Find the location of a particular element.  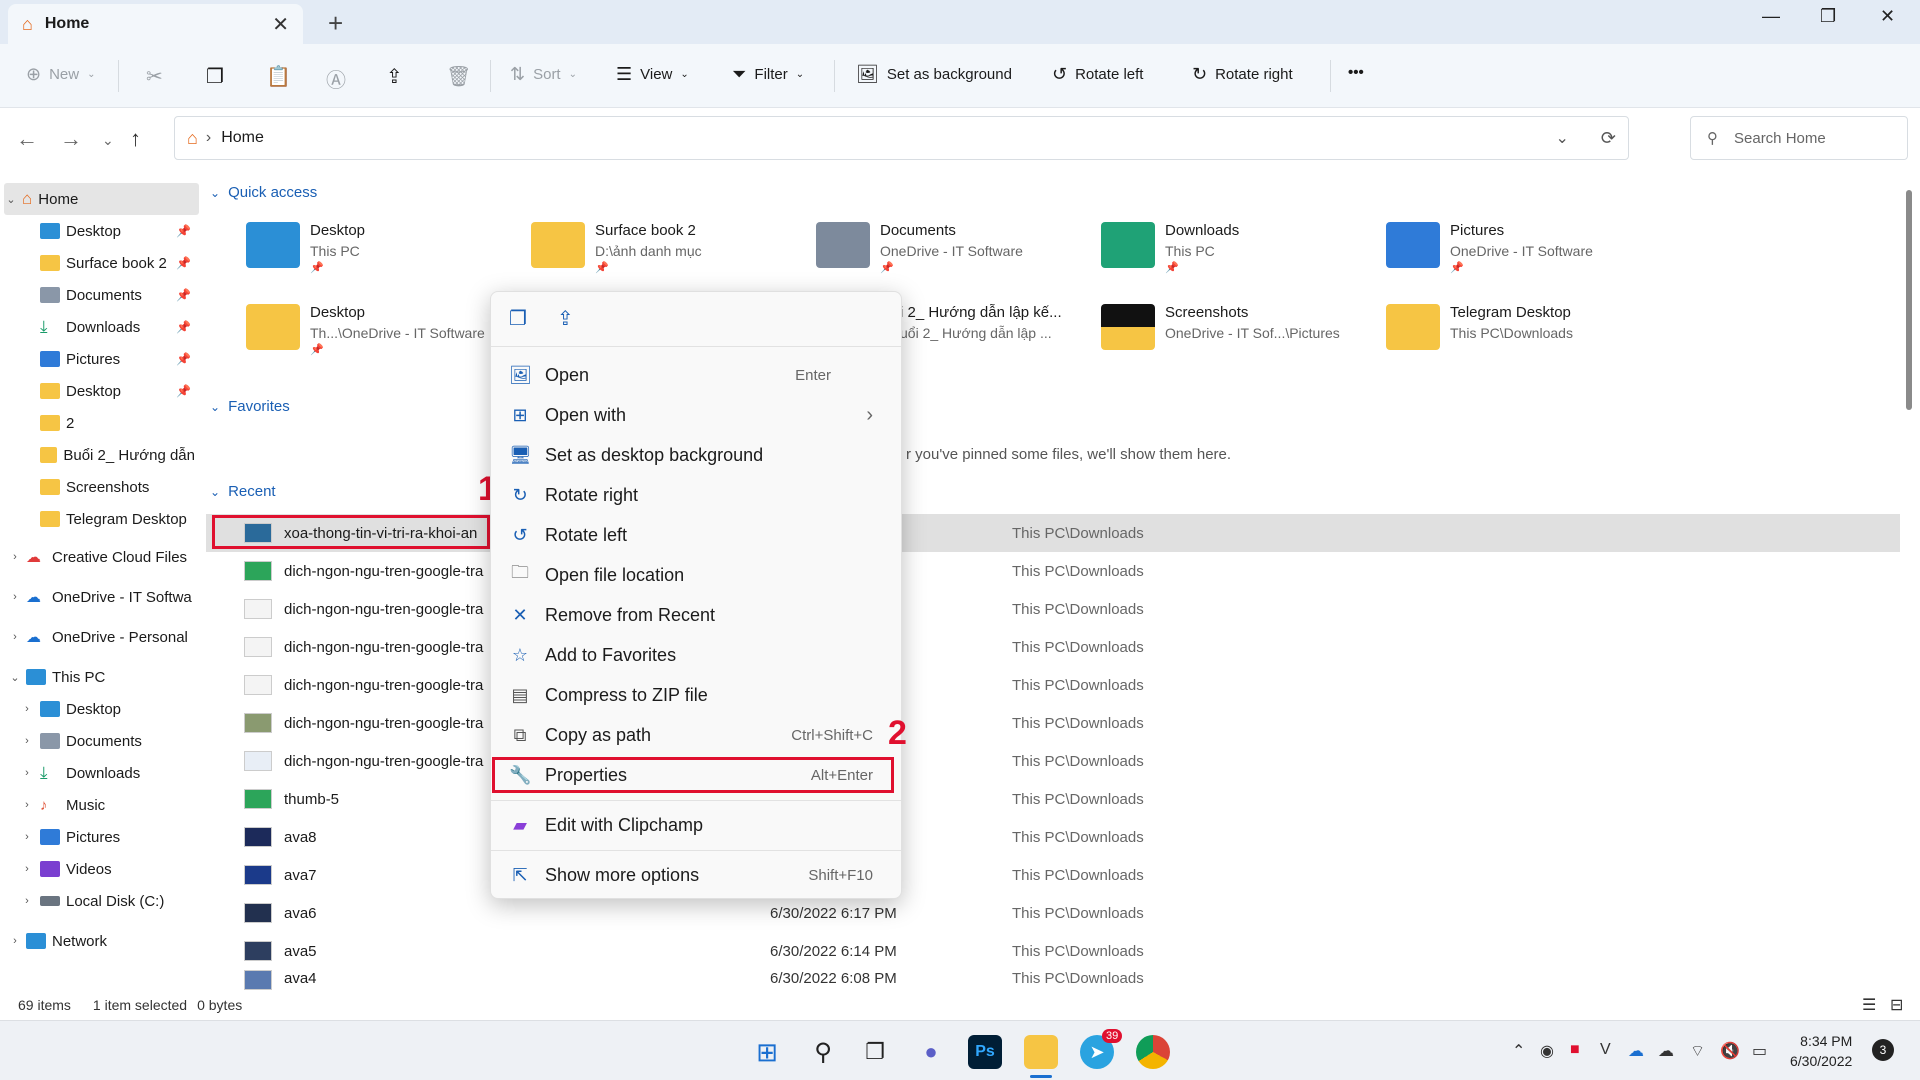

sidebar-item-screenshots: Screenshots is located at coordinates (117, 487).